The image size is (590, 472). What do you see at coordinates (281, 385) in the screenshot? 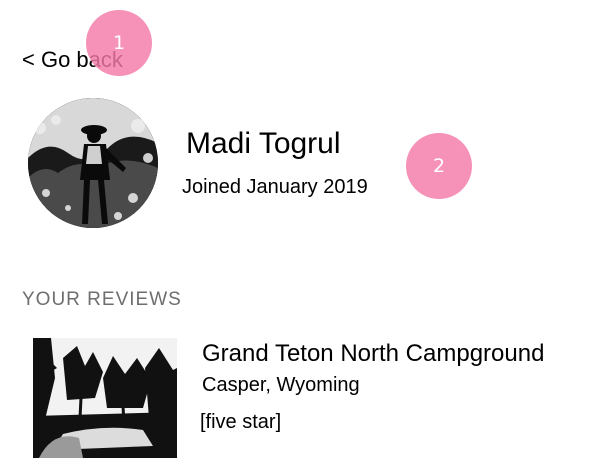
I see `review-location: Casper, Wyoming` at bounding box center [281, 385].